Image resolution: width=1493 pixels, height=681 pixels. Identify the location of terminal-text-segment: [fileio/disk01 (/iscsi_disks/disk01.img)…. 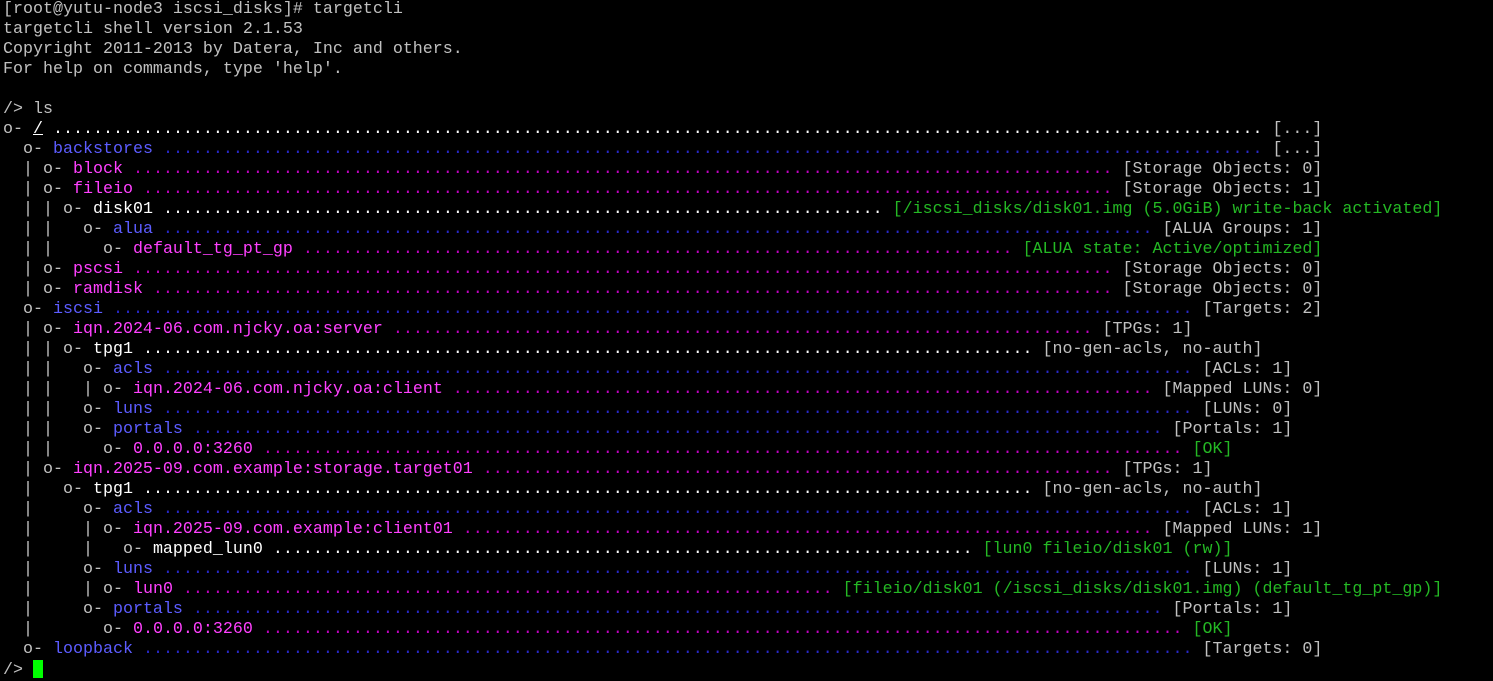
(1142, 589).